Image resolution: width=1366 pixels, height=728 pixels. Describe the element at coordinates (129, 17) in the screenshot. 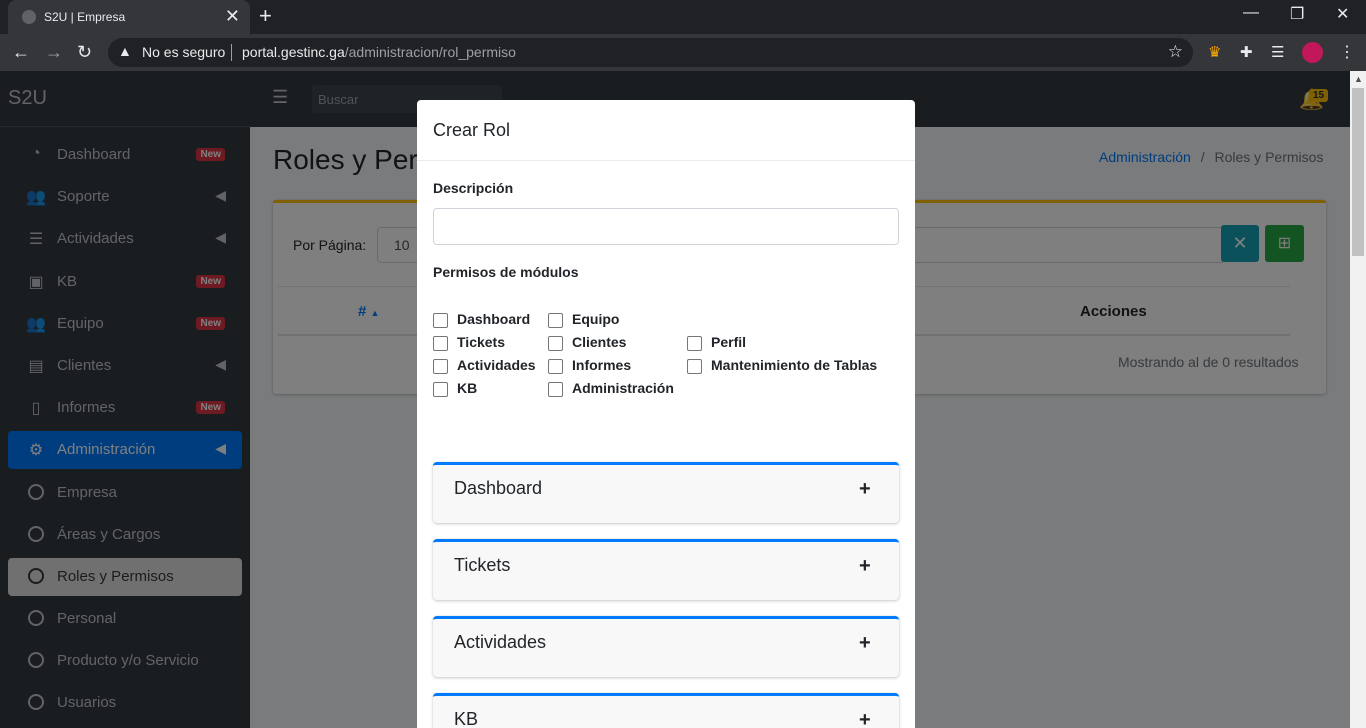

I see `browser-tab: S2U | Empresa ✕` at that location.